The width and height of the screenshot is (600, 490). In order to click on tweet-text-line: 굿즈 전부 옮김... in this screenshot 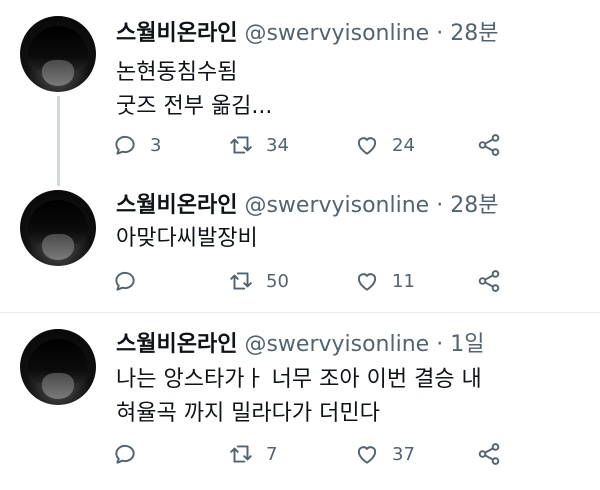, I will do `click(194, 106)`.